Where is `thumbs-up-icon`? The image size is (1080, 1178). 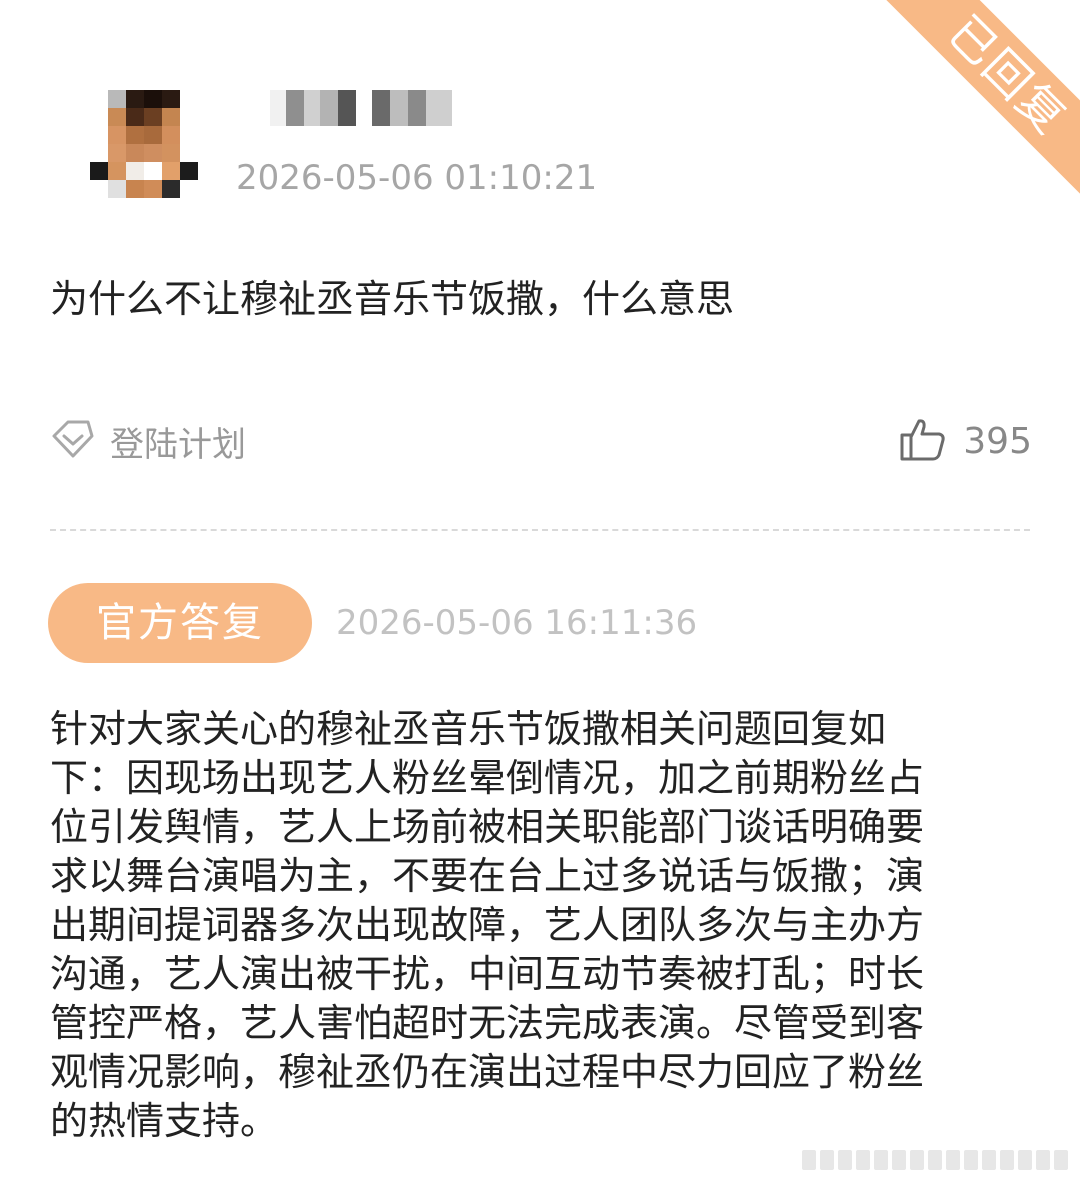 thumbs-up-icon is located at coordinates (923, 441).